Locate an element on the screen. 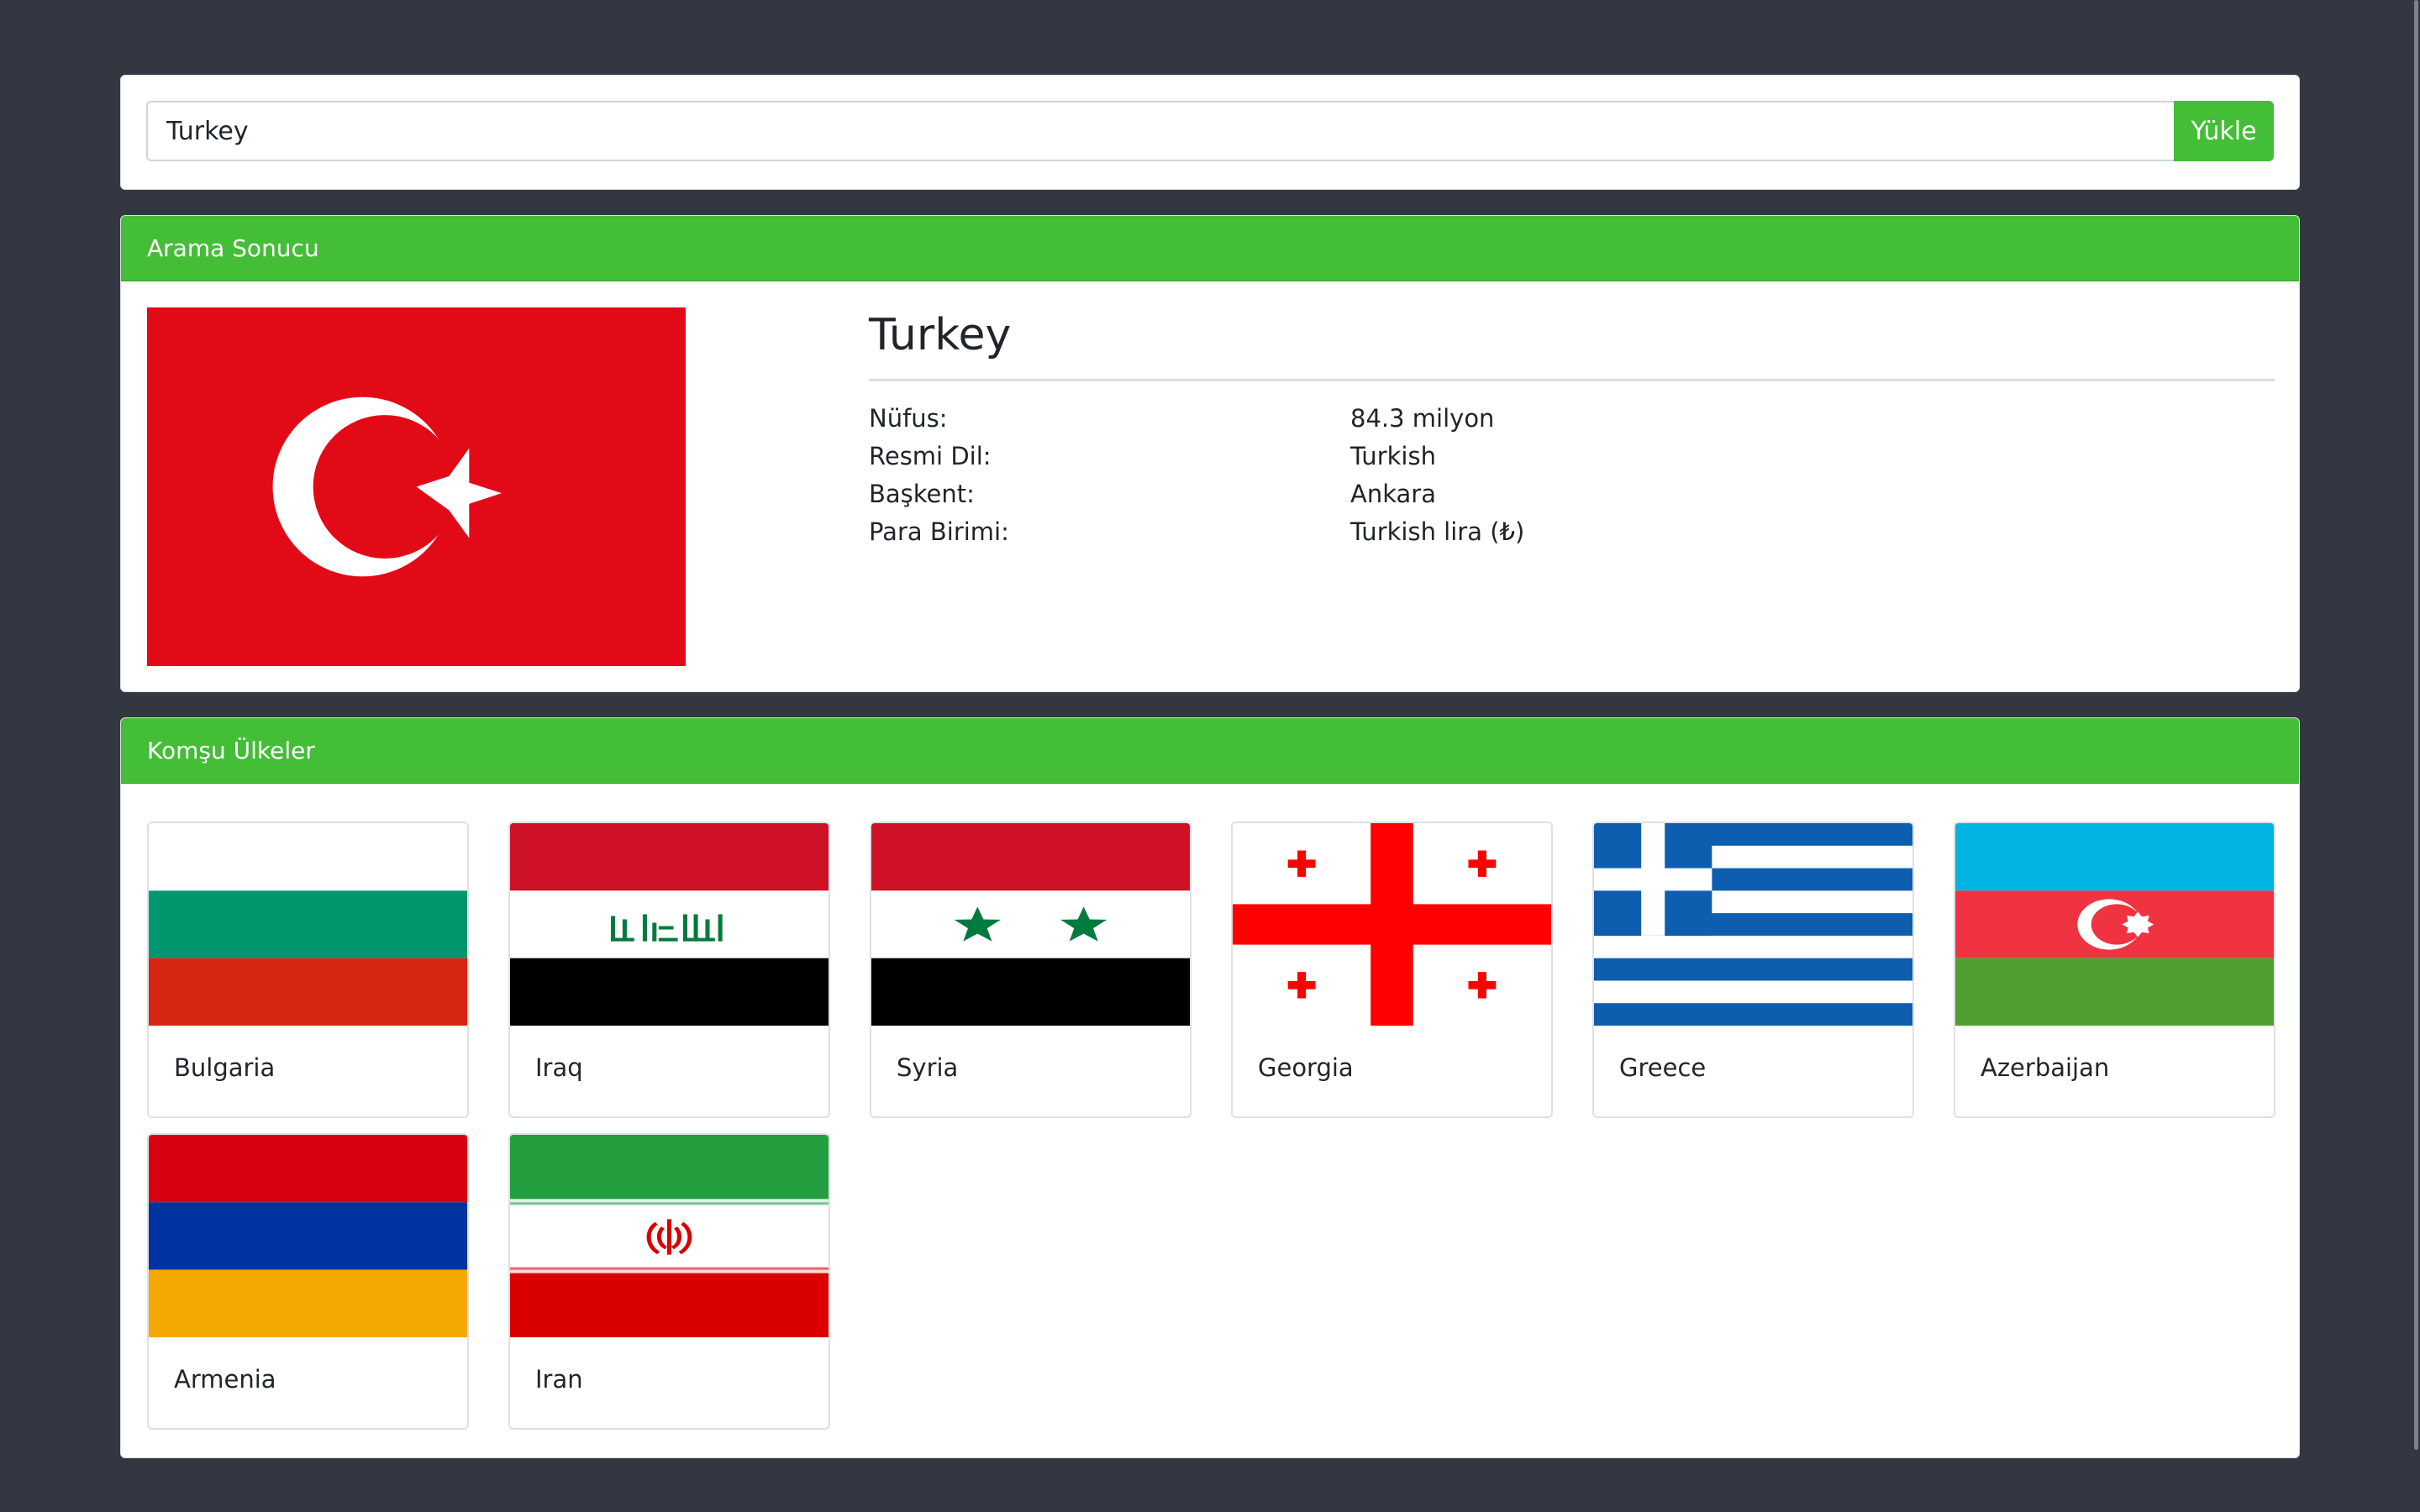 This screenshot has height=1512, width=2420. neighbor-name: Iran is located at coordinates (559, 1379).